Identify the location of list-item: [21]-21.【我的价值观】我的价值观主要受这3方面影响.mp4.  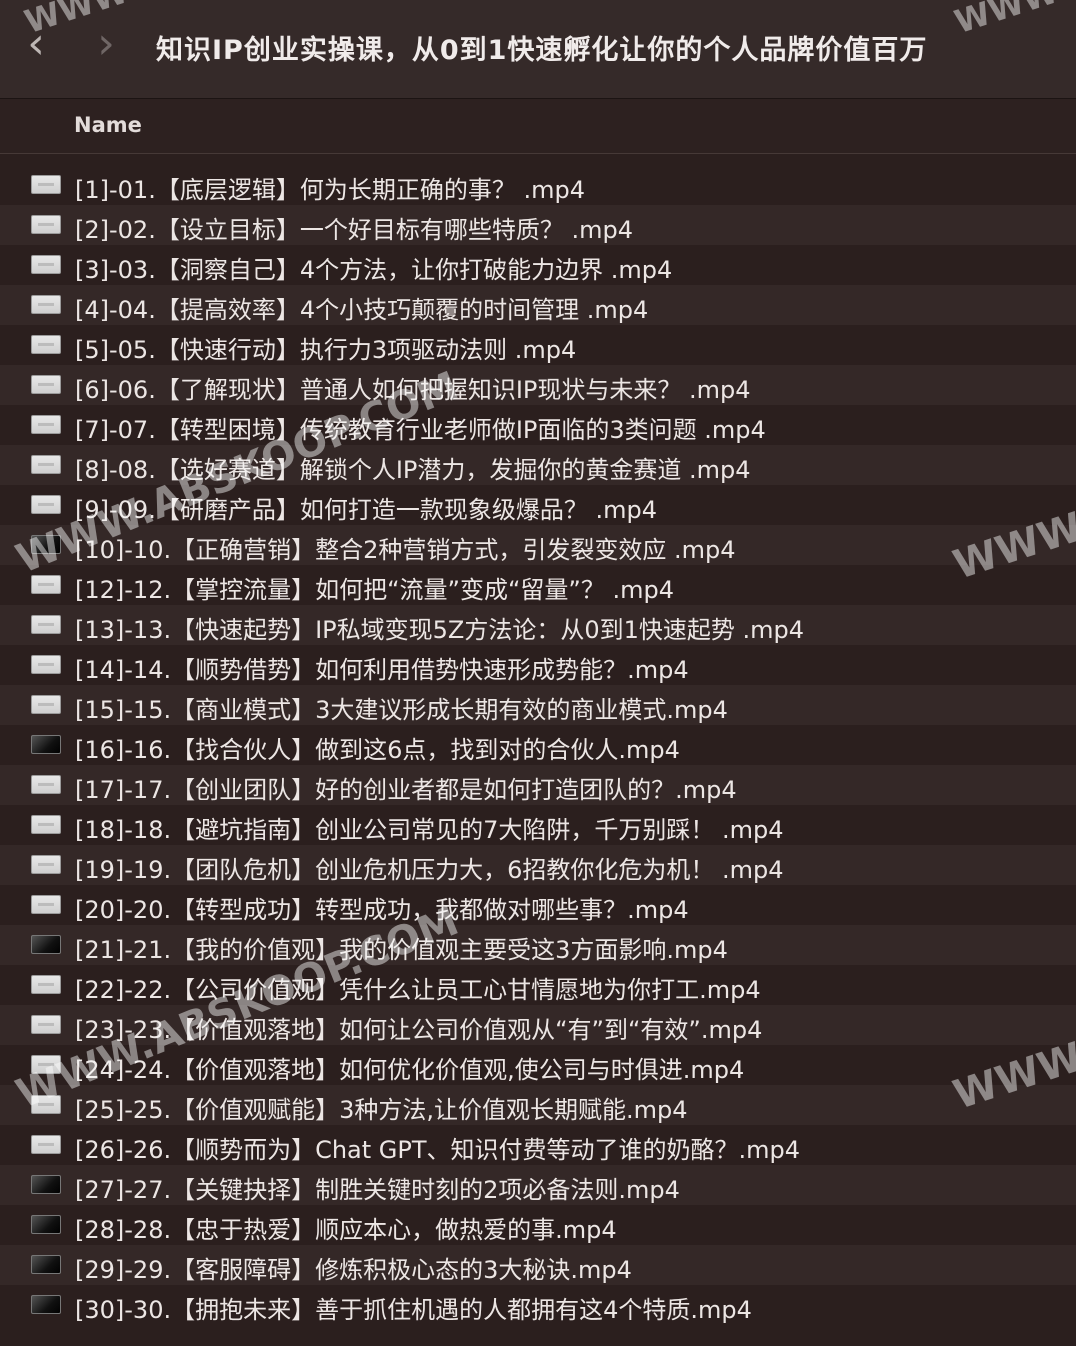
(538, 945).